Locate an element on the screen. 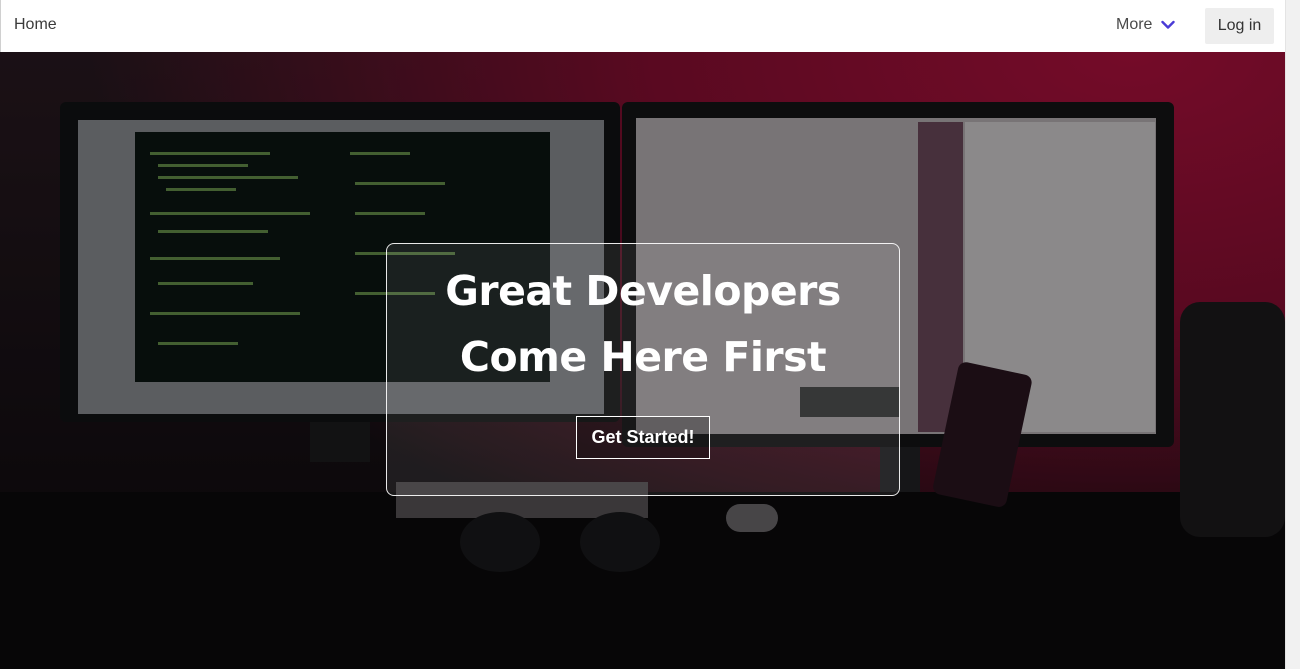 The image size is (1300, 669). get-started-button: Get Started! is located at coordinates (643, 437).